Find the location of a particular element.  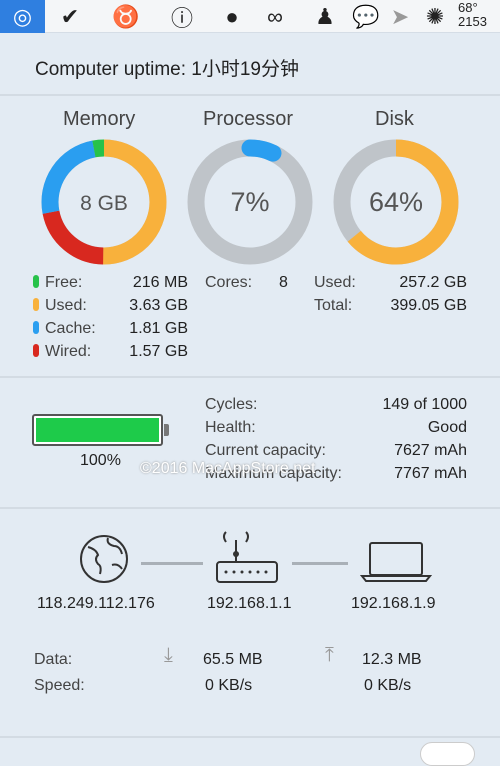

circles-check-icon: ∞ is located at coordinates (275, 16).